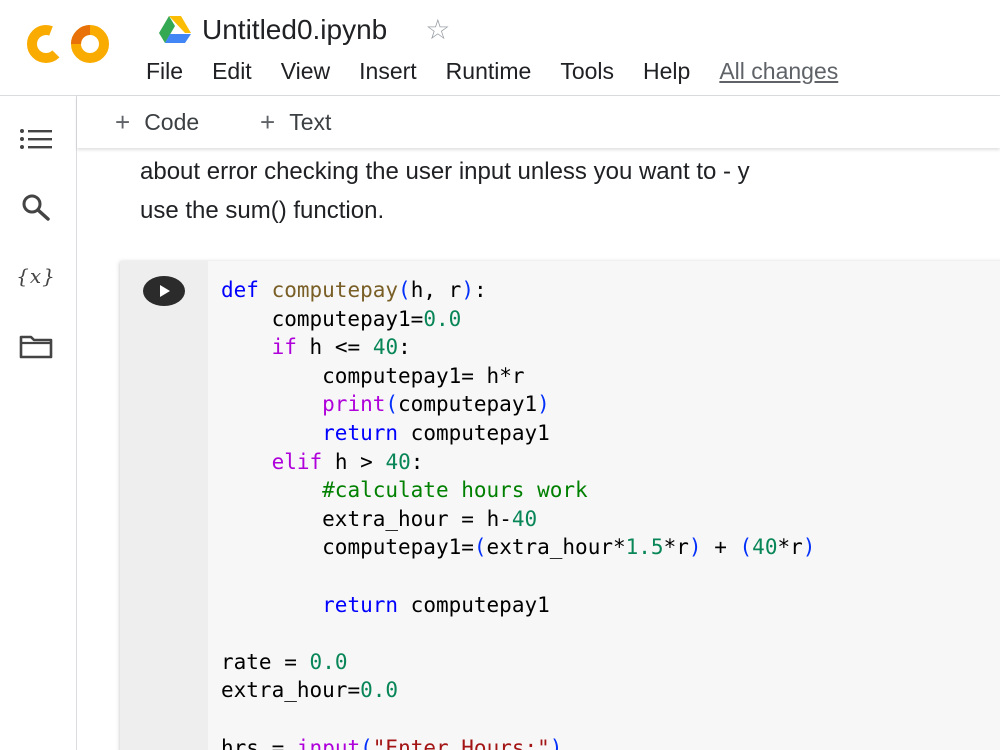 Image resolution: width=1000 pixels, height=750 pixels. I want to click on code-cell-gutter, so click(164, 505).